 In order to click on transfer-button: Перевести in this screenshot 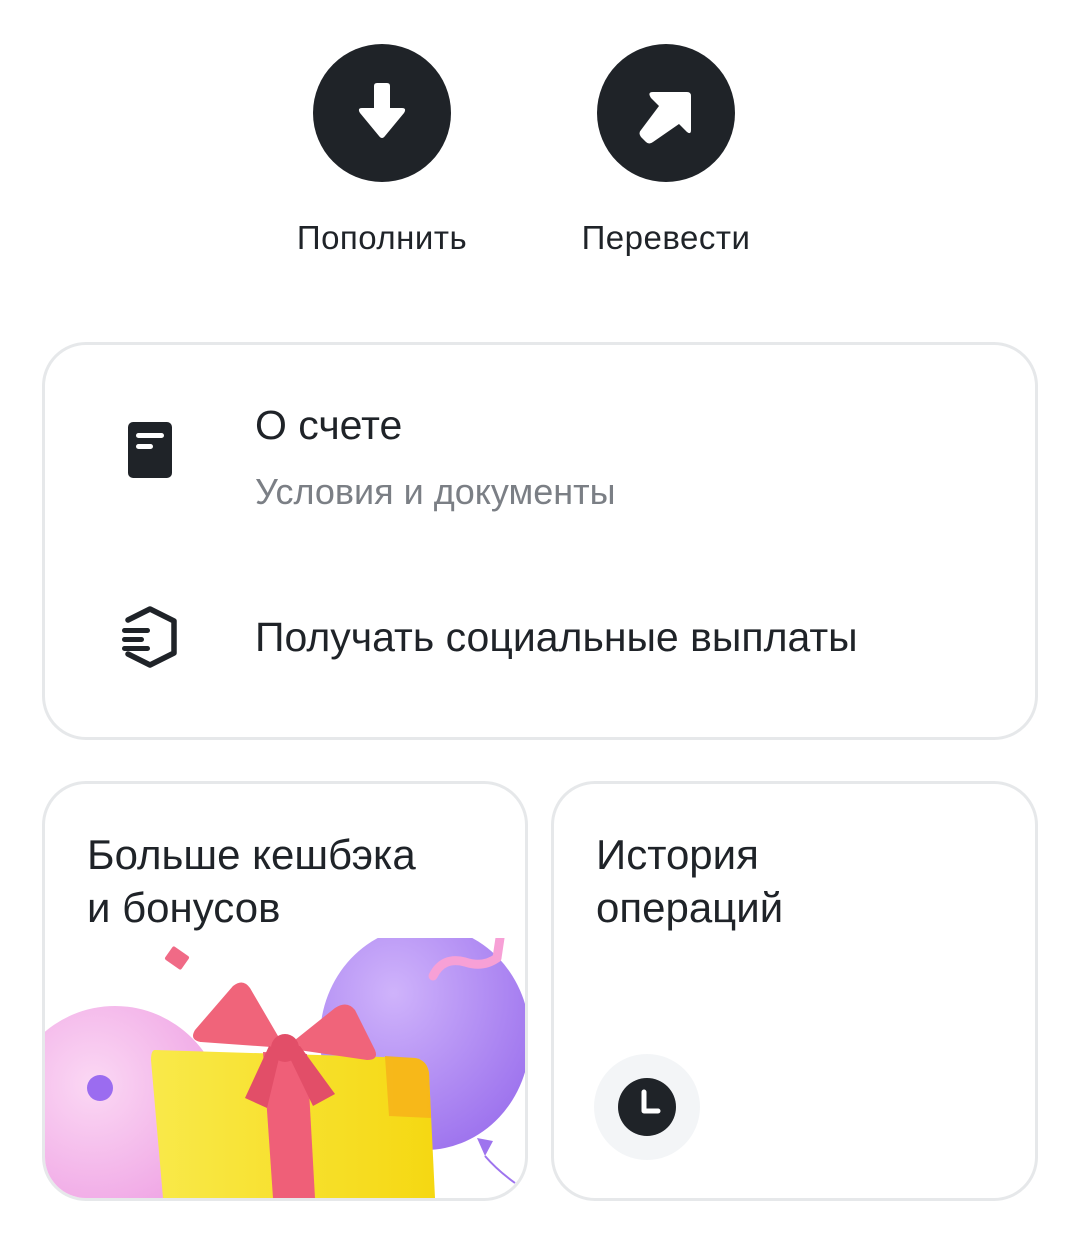, I will do `click(666, 151)`.